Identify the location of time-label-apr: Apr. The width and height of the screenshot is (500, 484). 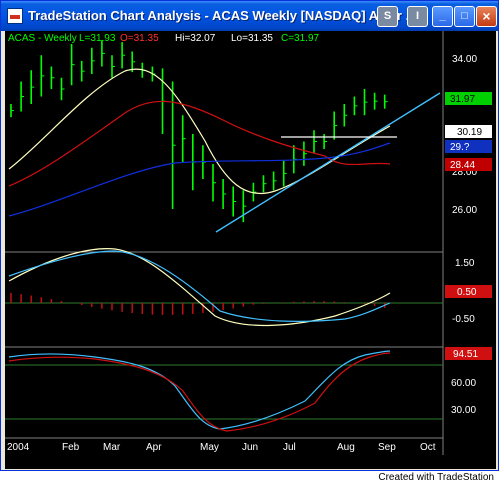
(154, 447).